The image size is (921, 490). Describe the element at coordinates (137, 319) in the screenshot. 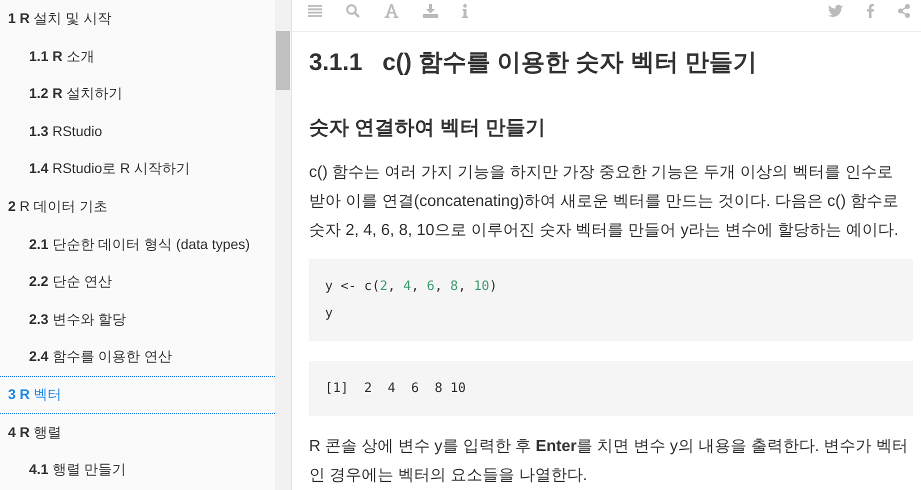

I see `toc-item: 2.3 변수와 할당` at that location.